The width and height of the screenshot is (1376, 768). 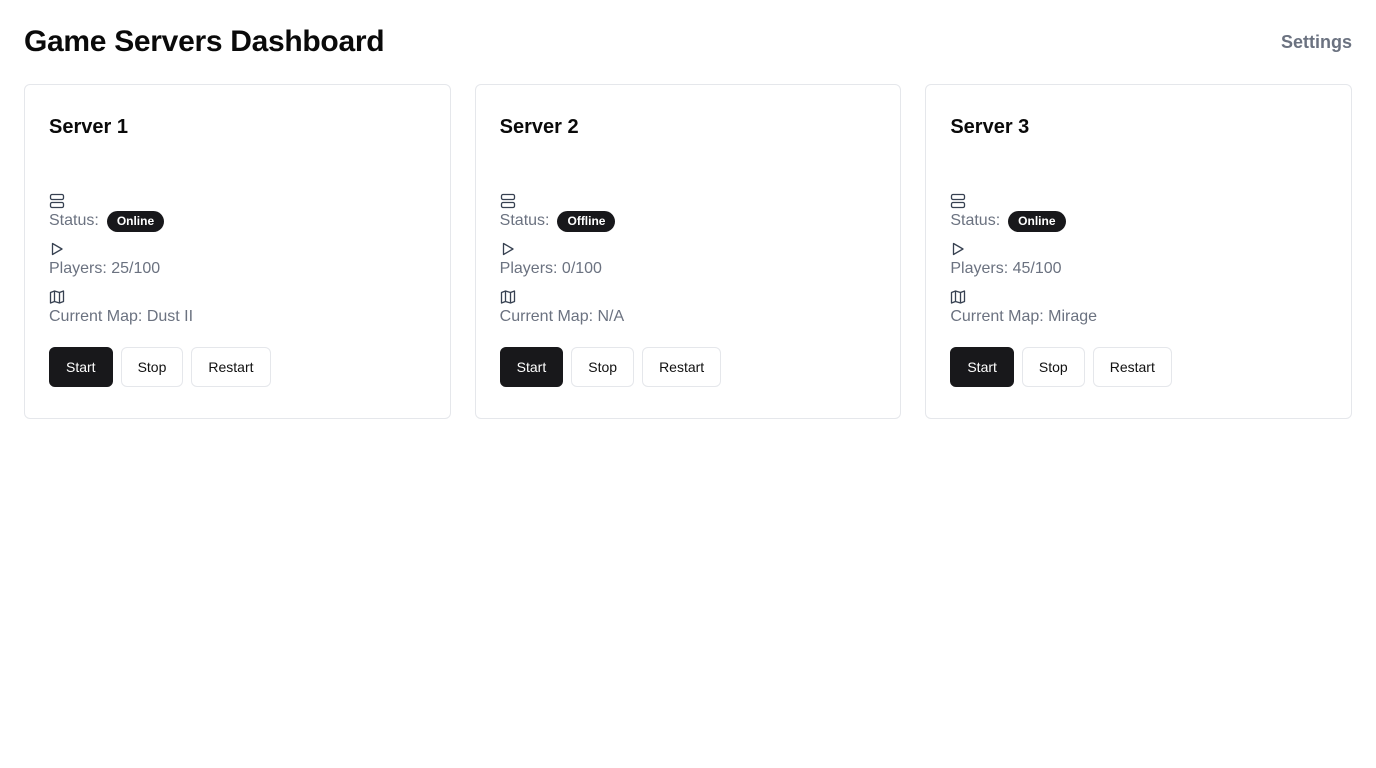 What do you see at coordinates (105, 268) in the screenshot?
I see `players-text: Players: 25/100` at bounding box center [105, 268].